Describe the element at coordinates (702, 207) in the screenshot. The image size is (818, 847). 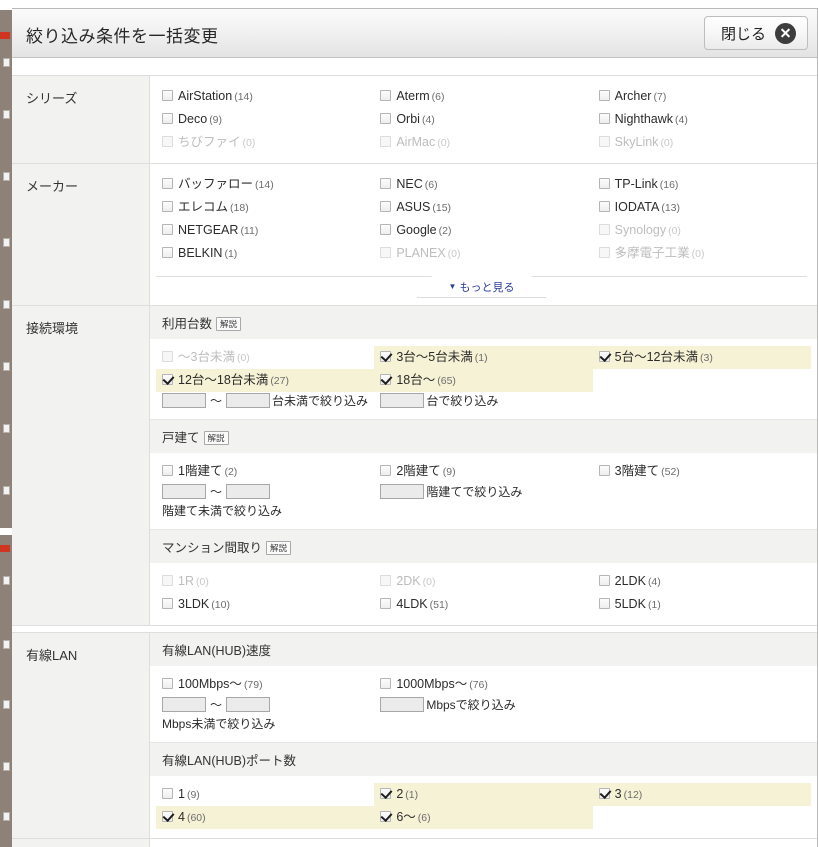
I see `filter-checkbox-item: IODATA (13)` at that location.